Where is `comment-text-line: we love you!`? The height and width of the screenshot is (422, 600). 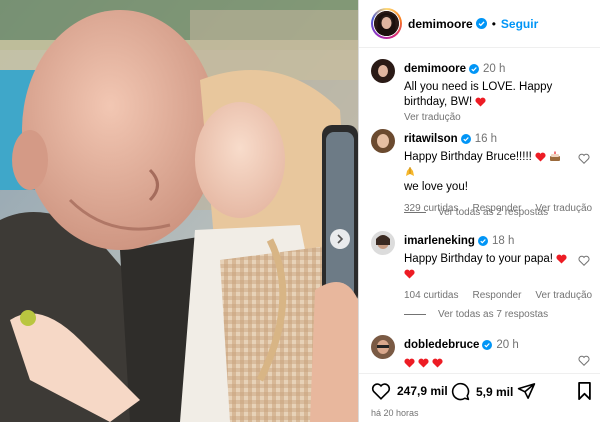
comment-text-line: we love you! is located at coordinates (436, 187).